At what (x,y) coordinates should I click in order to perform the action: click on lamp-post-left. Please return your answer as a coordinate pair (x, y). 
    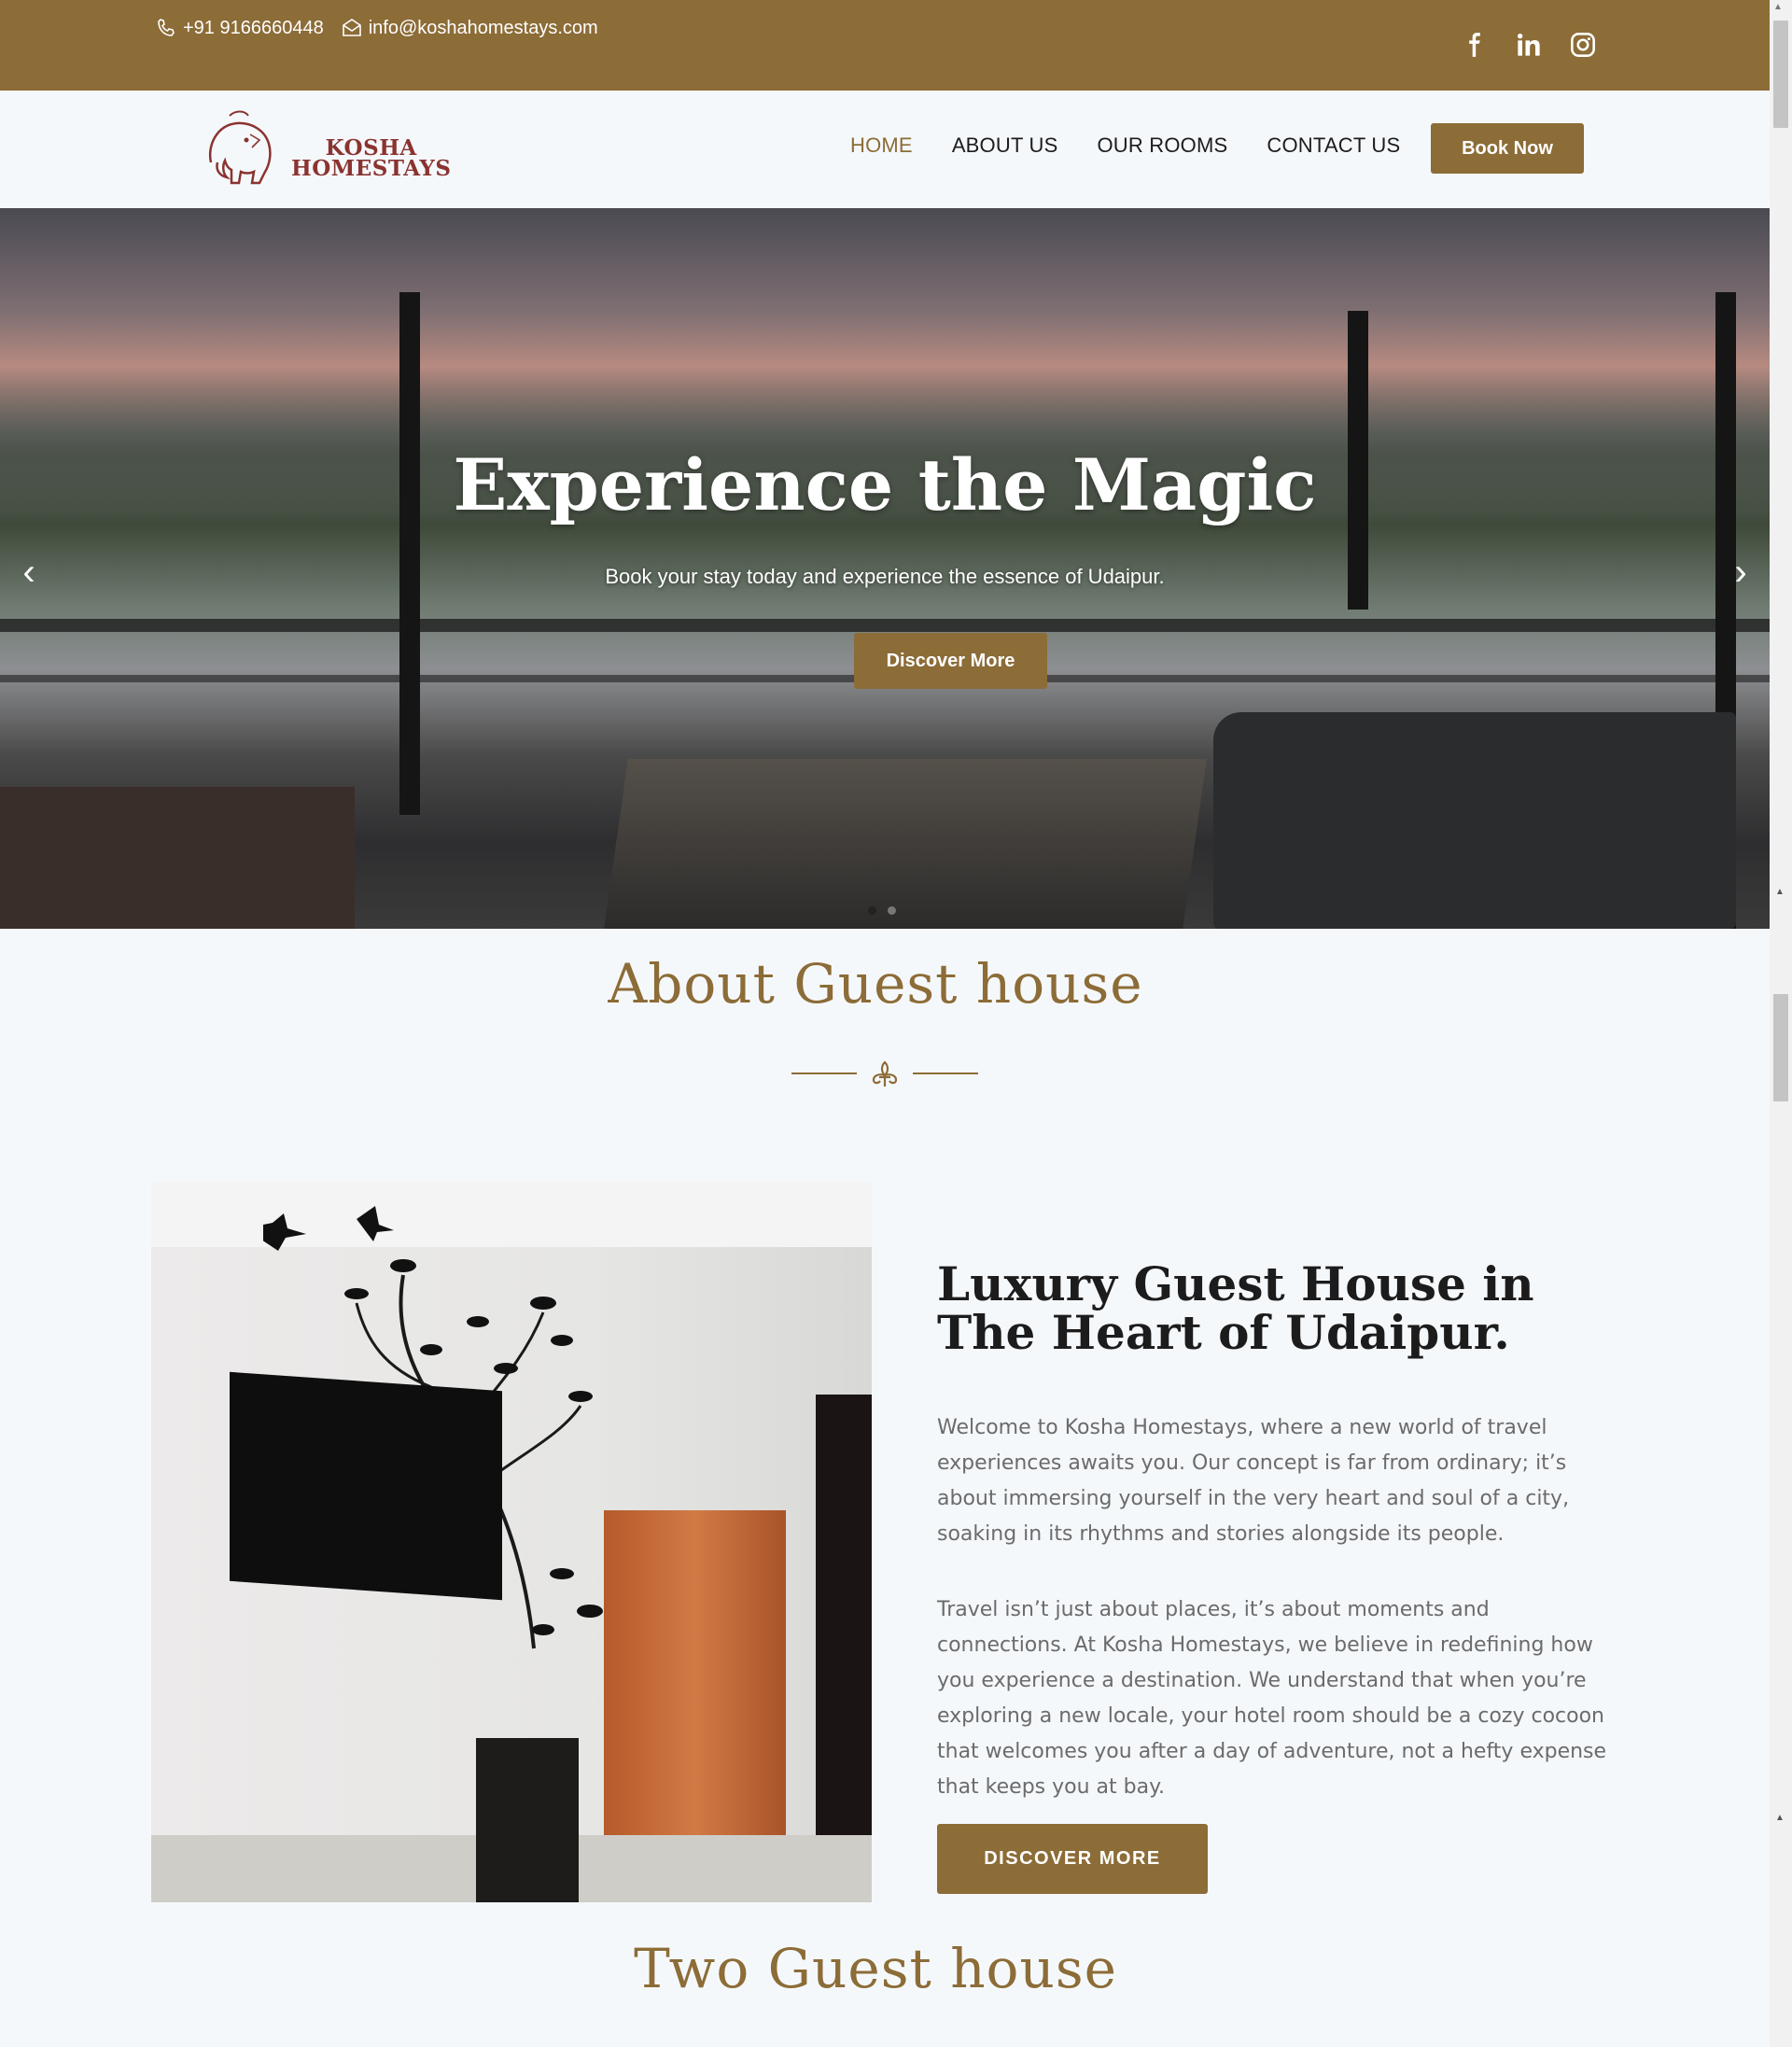
    Looking at the image, I should click on (409, 553).